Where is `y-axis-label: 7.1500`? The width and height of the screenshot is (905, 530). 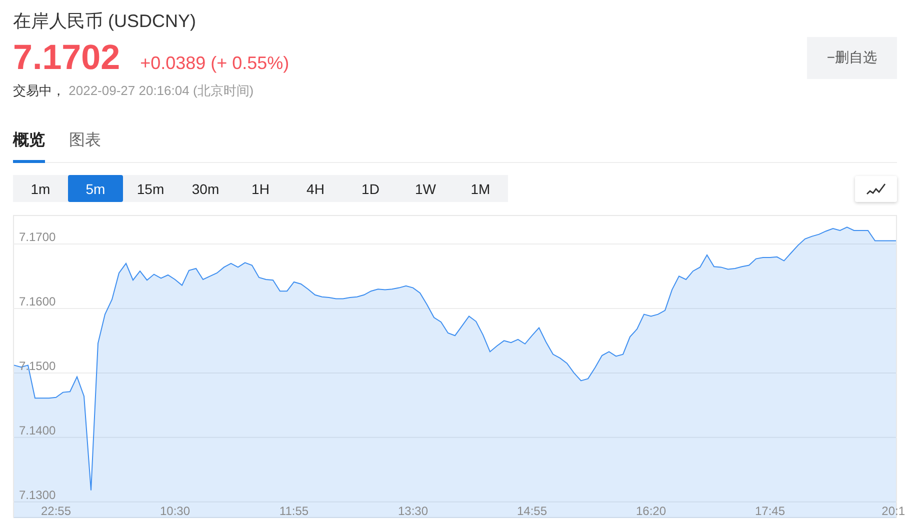
y-axis-label: 7.1500 is located at coordinates (37, 365).